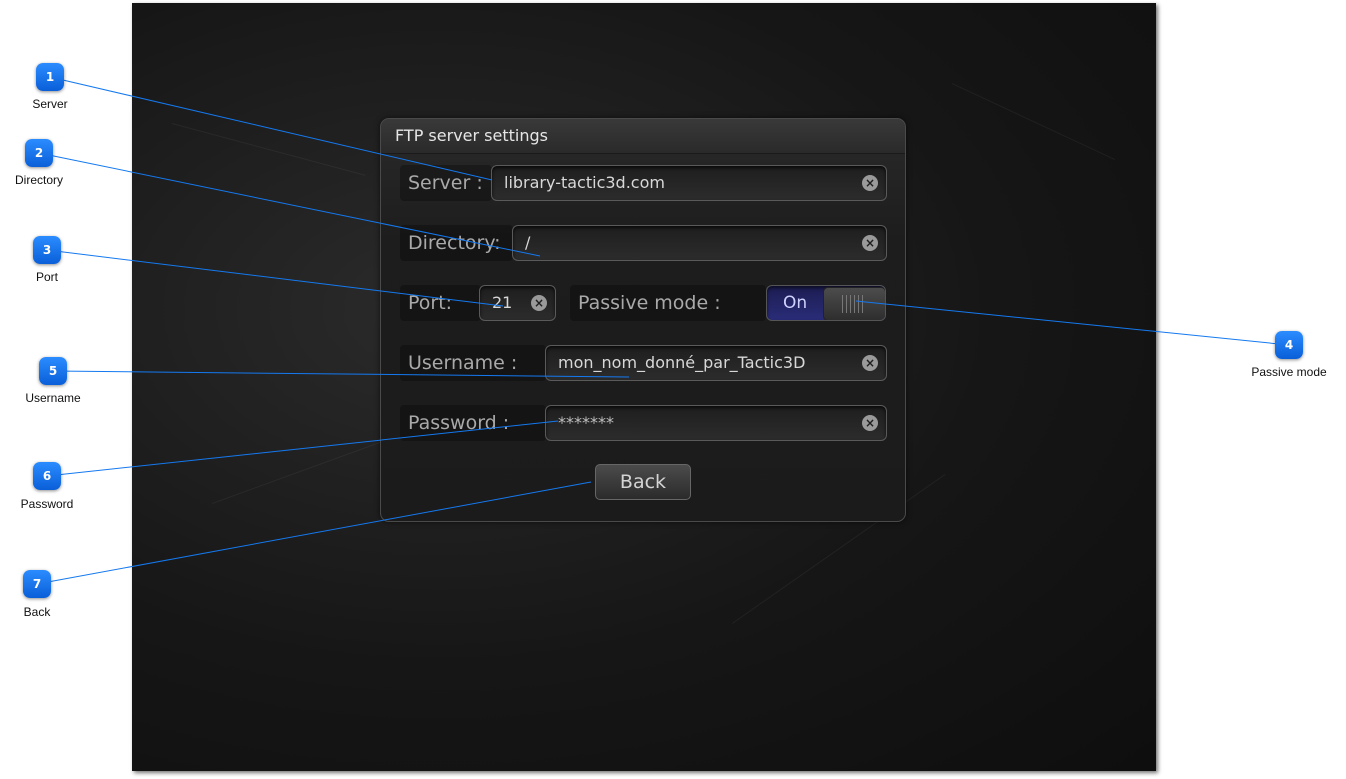 The height and width of the screenshot is (779, 1346). I want to click on dialog-title: FTP server settings, so click(471, 135).